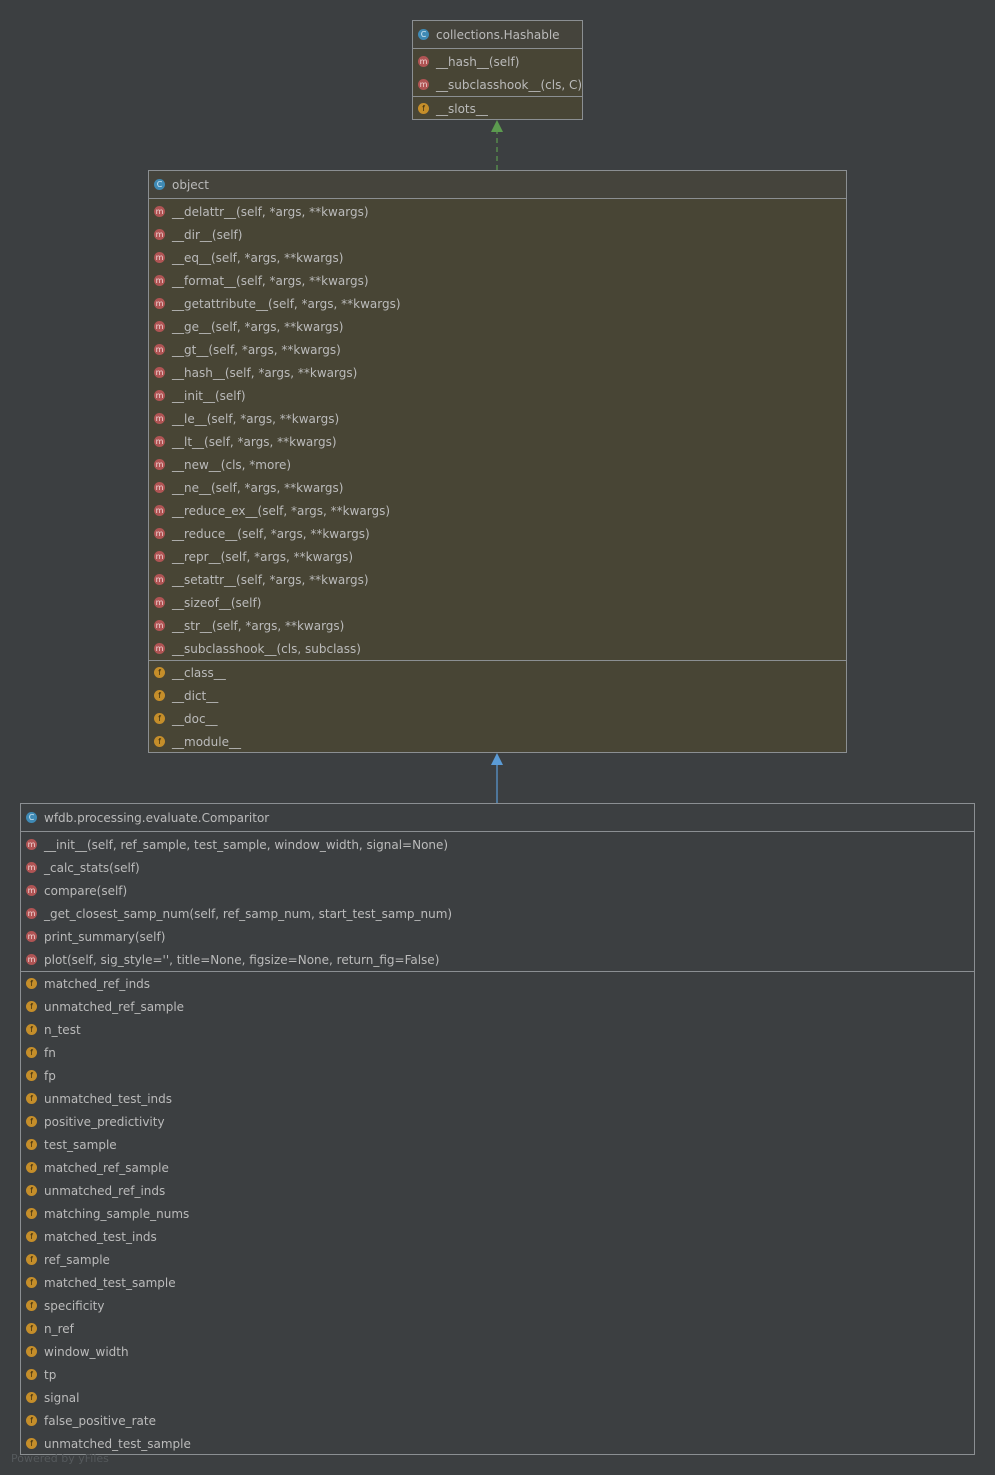  I want to click on method-row: m __subclasshook__(cls, C), so click(497, 84).